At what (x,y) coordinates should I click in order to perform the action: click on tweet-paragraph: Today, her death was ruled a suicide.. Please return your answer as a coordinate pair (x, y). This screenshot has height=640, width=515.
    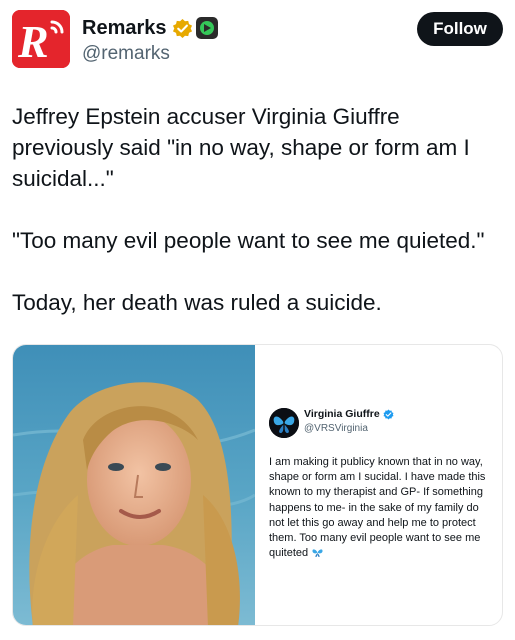
    Looking at the image, I should click on (197, 302).